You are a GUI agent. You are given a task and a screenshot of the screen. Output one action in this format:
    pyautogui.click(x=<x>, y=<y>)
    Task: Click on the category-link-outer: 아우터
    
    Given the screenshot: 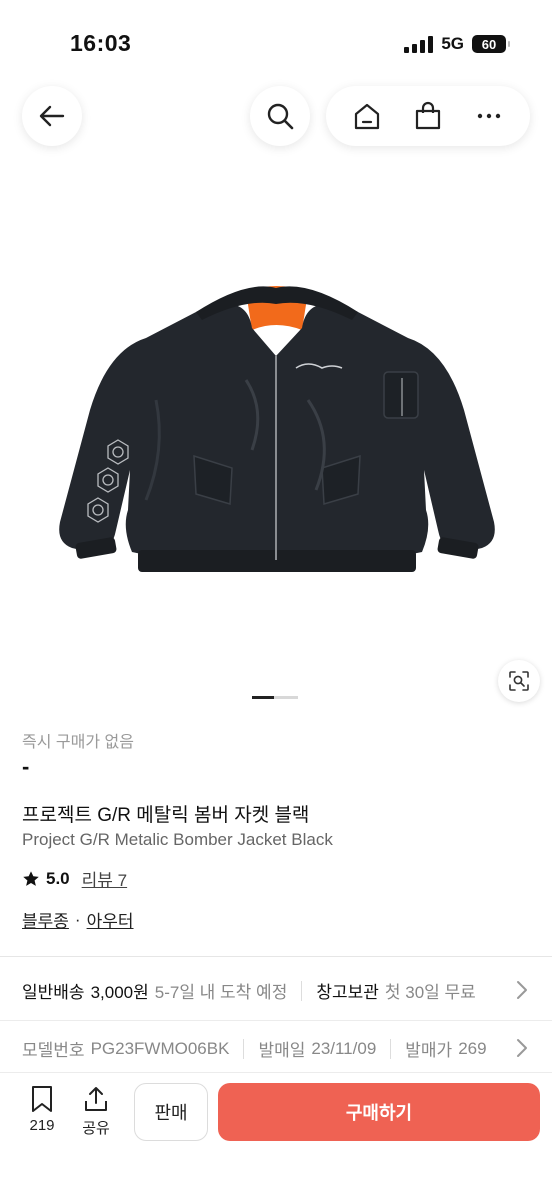 What is the action you would take?
    pyautogui.click(x=110, y=919)
    